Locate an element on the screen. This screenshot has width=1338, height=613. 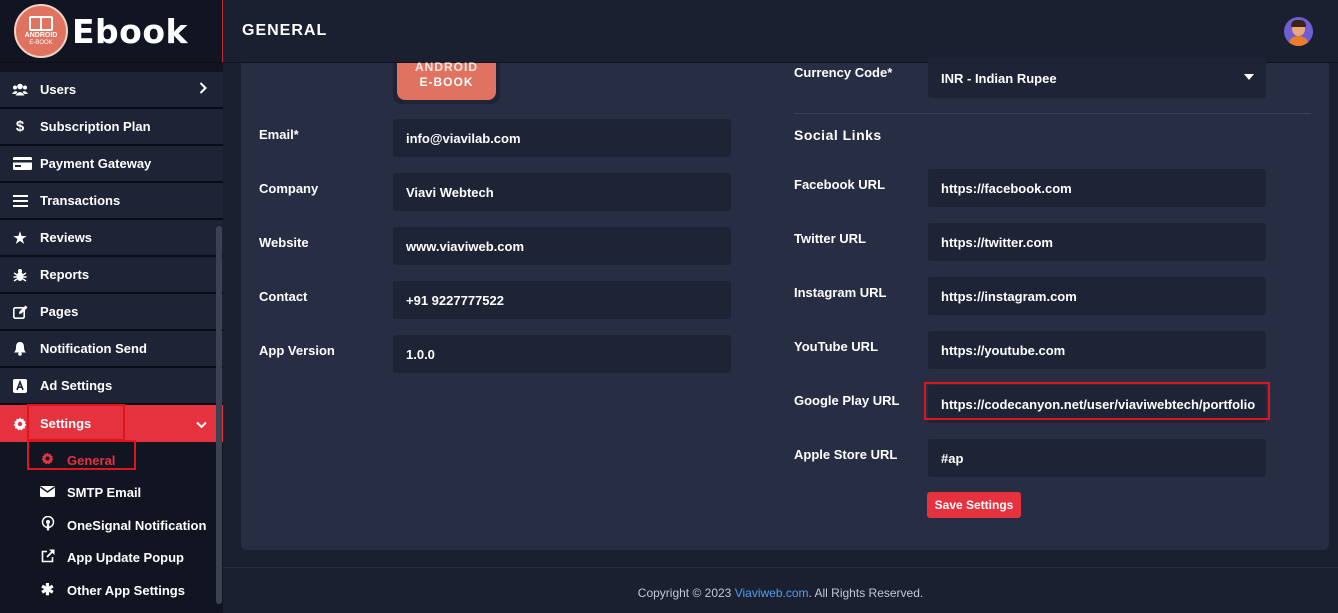
edit-icon is located at coordinates (20, 312).